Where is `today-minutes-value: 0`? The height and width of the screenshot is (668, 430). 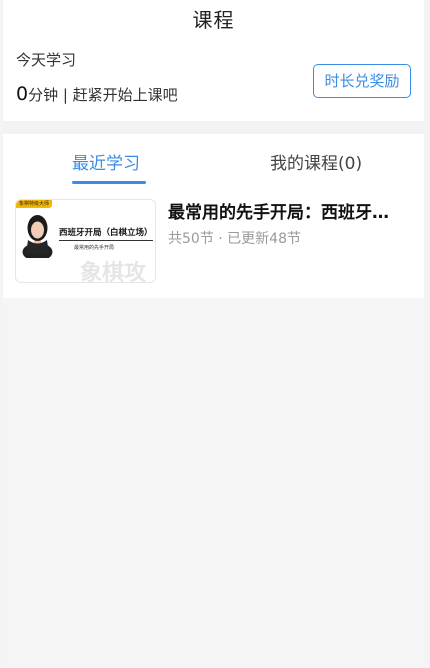
today-minutes-value: 0 is located at coordinates (22, 94).